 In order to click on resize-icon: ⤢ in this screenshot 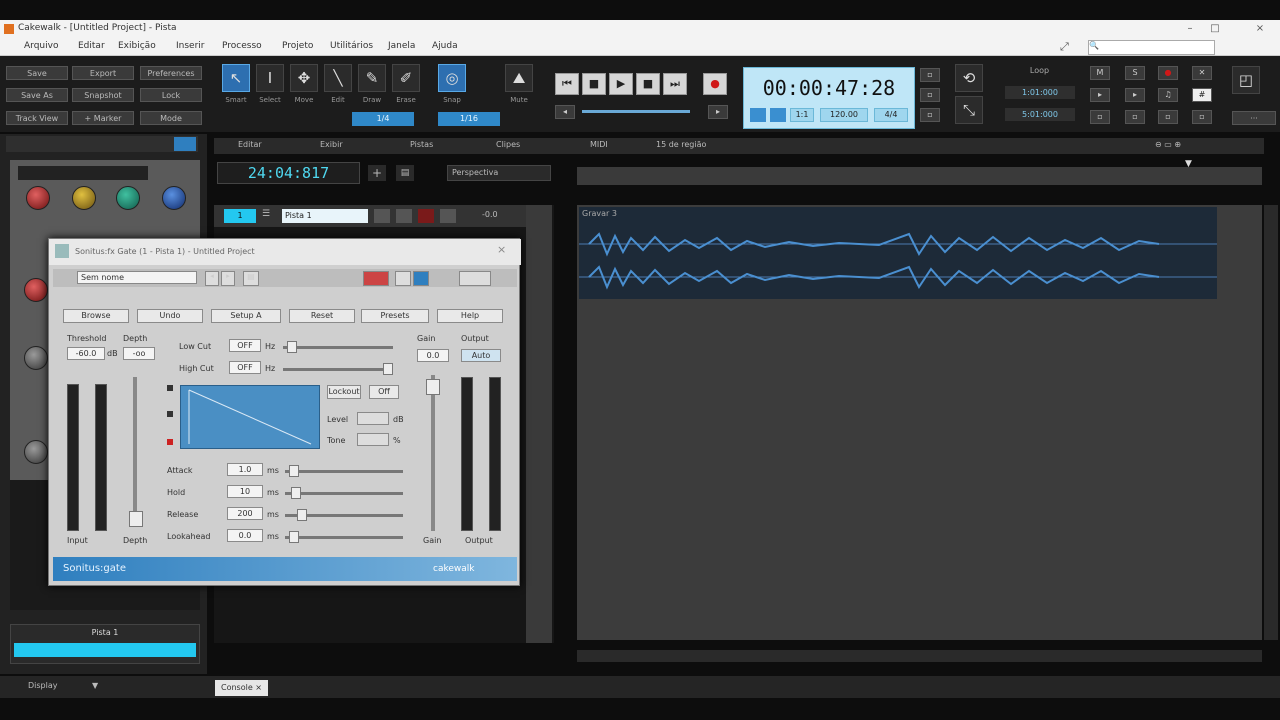, I will do `click(1064, 47)`.